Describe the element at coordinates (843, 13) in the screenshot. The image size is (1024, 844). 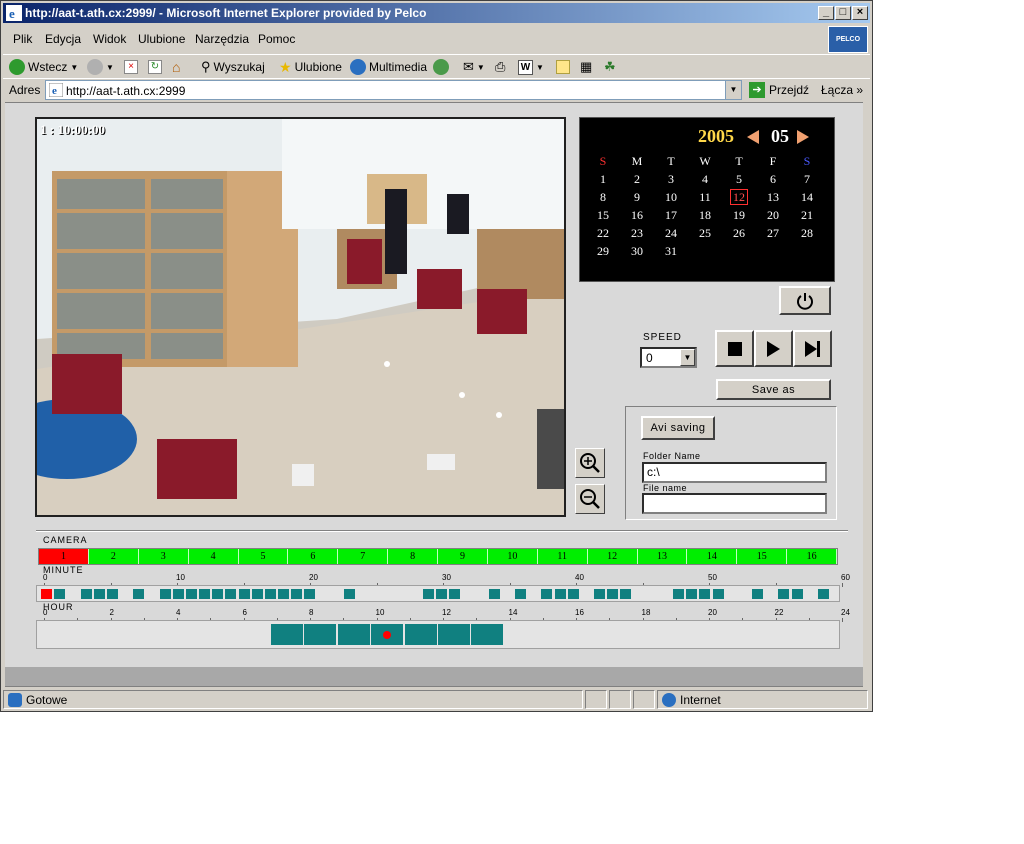
I see `maximize-button: □` at that location.